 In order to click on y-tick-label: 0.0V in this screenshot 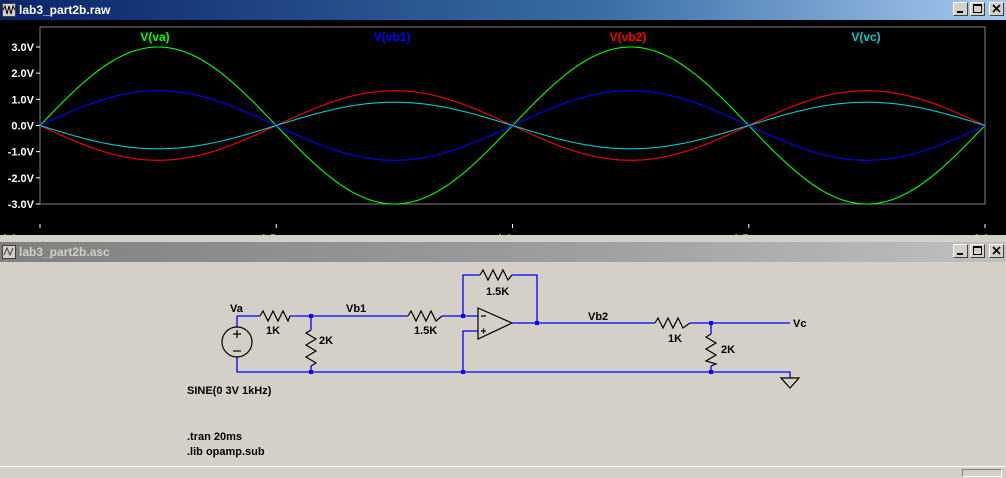, I will do `click(22, 127)`.